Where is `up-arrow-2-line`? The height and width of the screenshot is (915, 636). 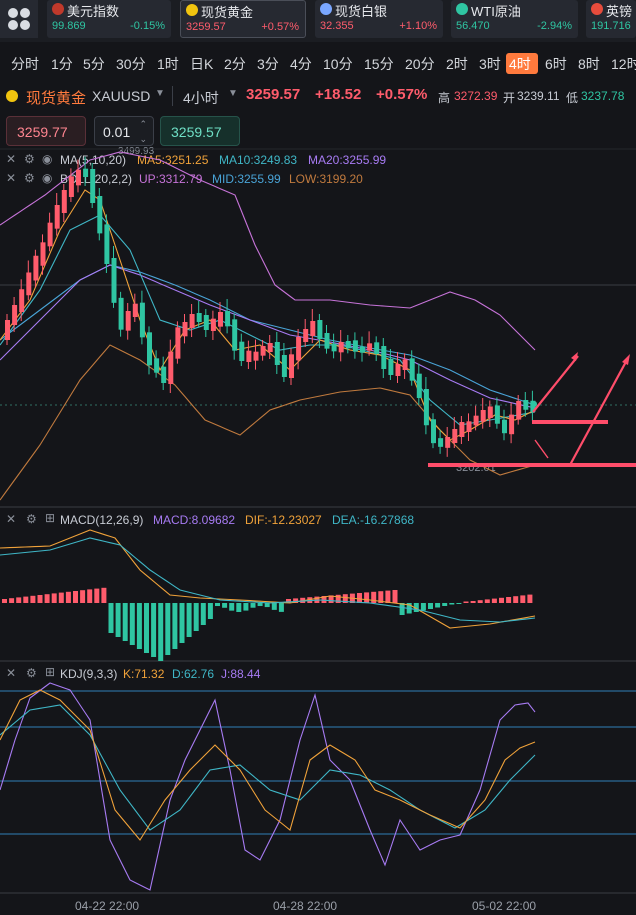
up-arrow-2-line is located at coordinates (599, 411).